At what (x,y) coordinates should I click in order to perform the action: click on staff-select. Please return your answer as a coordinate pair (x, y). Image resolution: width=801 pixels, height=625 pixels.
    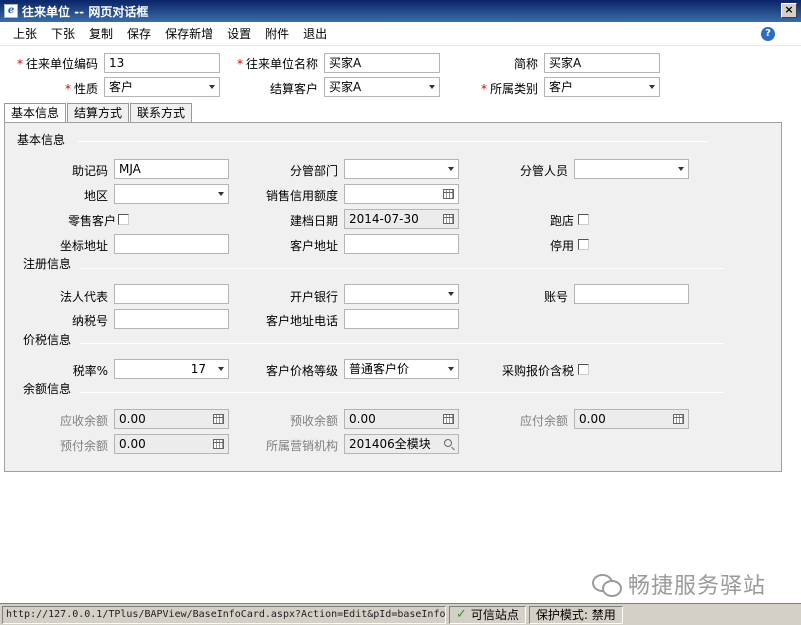
    Looking at the image, I should click on (631, 169).